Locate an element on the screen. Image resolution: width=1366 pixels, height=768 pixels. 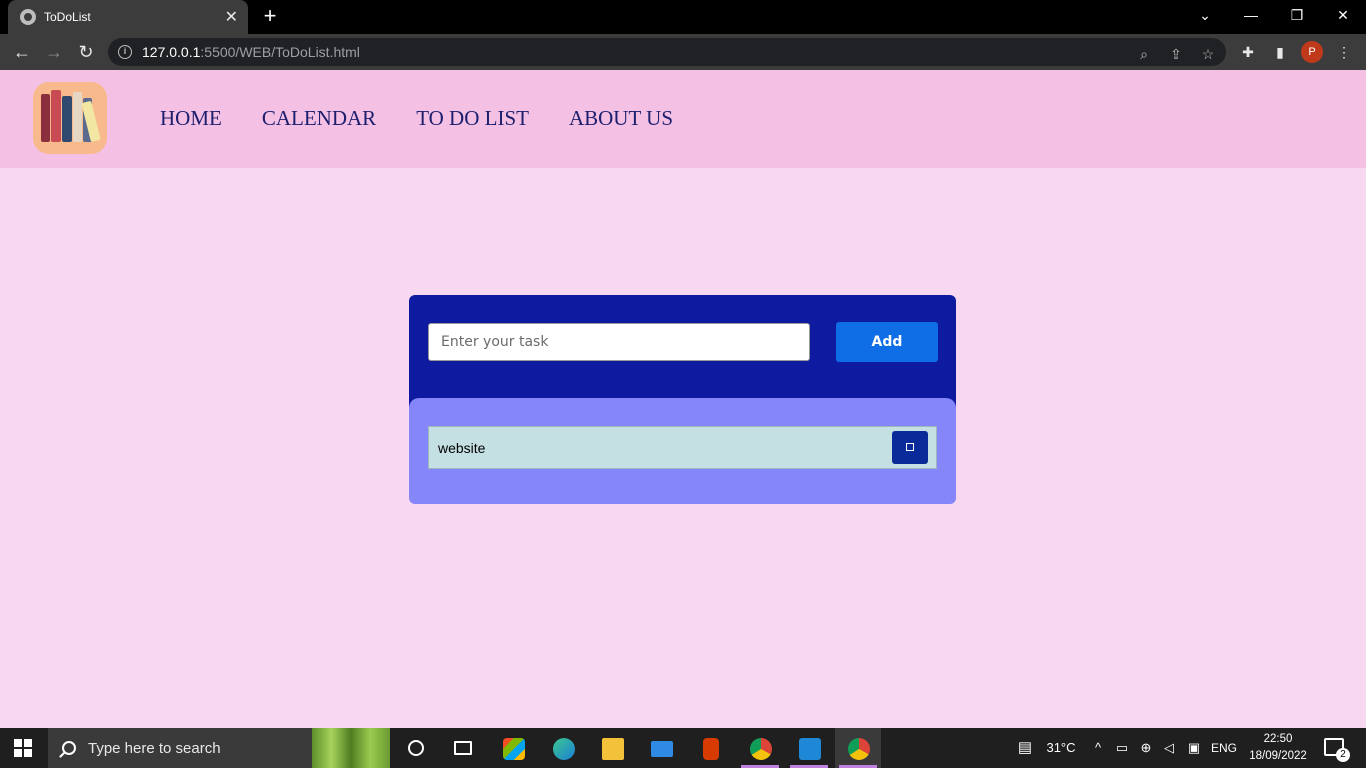
store-icon is located at coordinates (513, 748).